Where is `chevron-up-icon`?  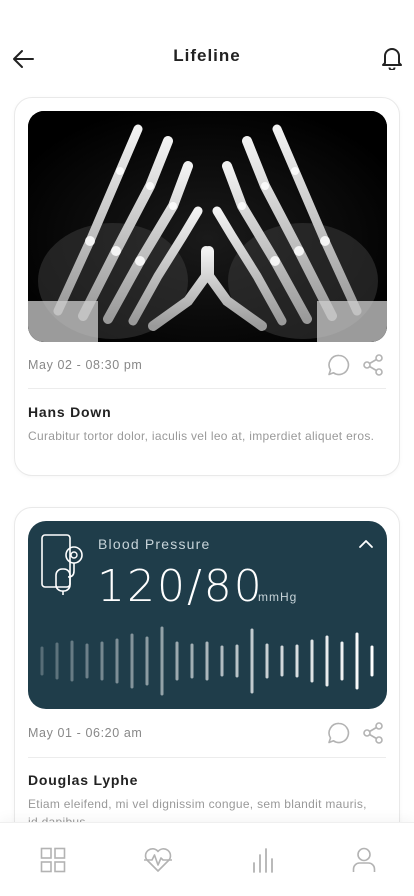
chevron-up-icon is located at coordinates (366, 544).